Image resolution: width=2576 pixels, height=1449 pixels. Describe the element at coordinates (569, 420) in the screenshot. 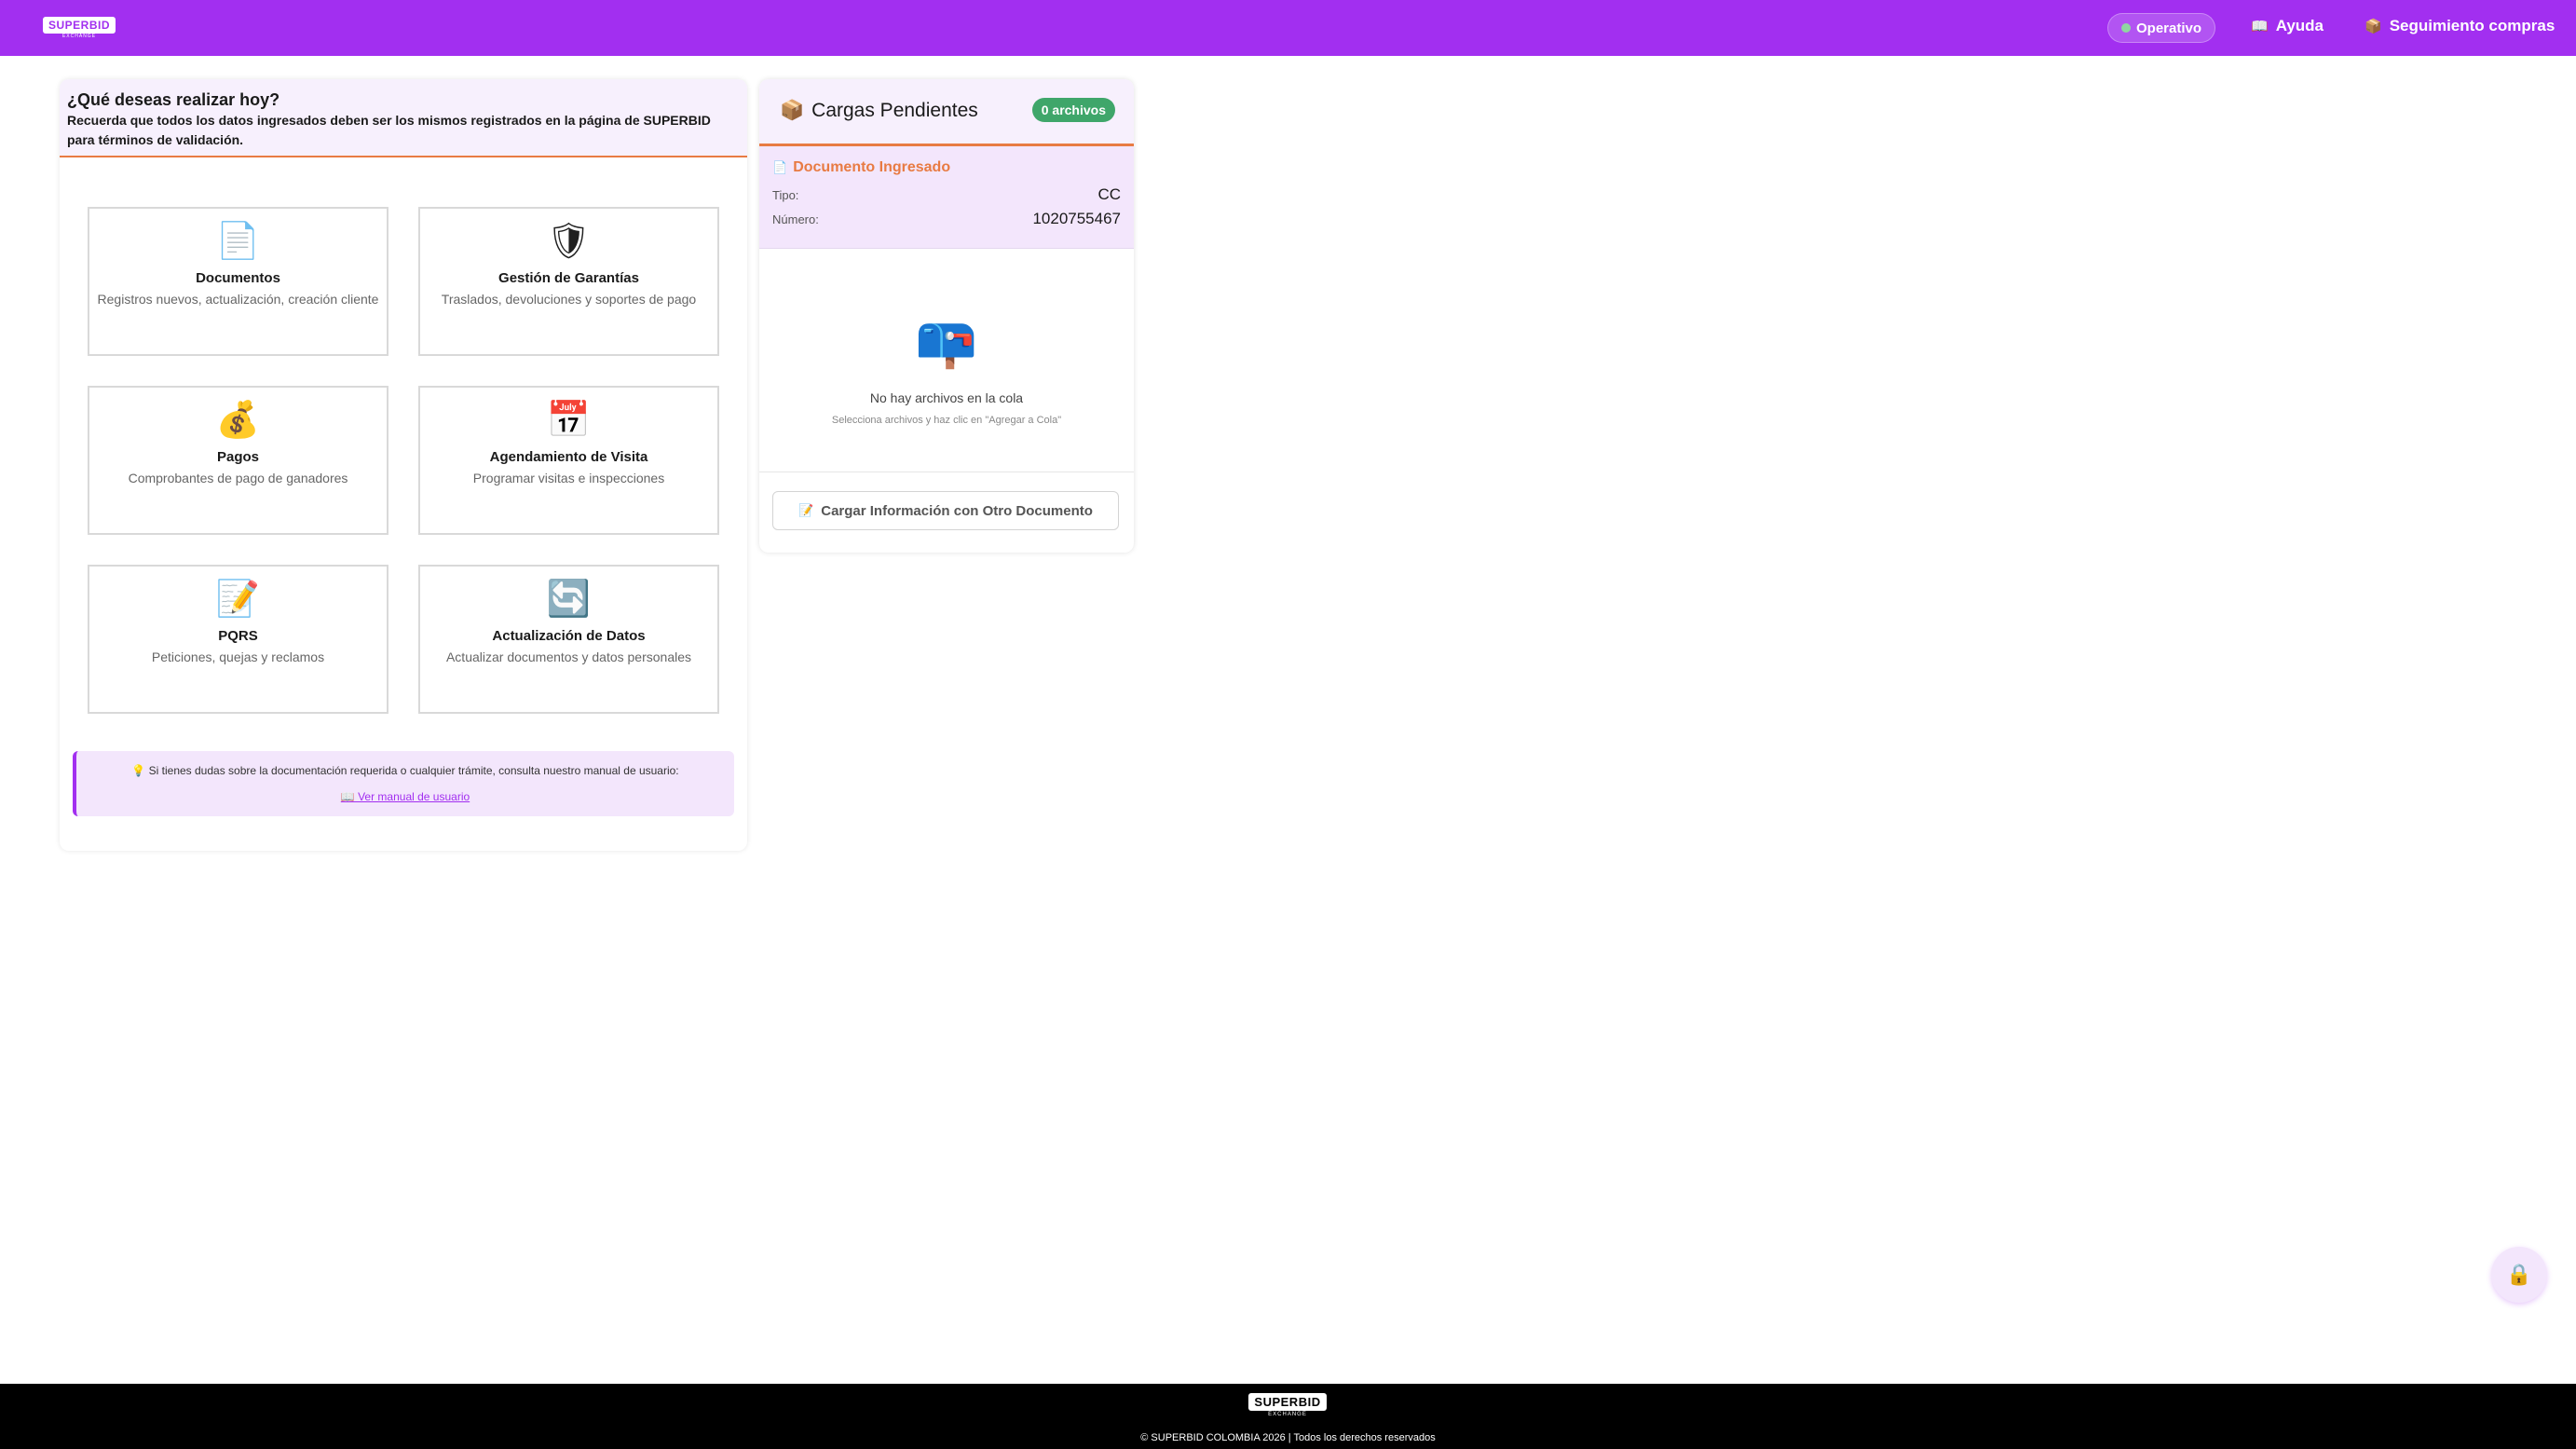

I see `calendar-icon: 📅` at that location.